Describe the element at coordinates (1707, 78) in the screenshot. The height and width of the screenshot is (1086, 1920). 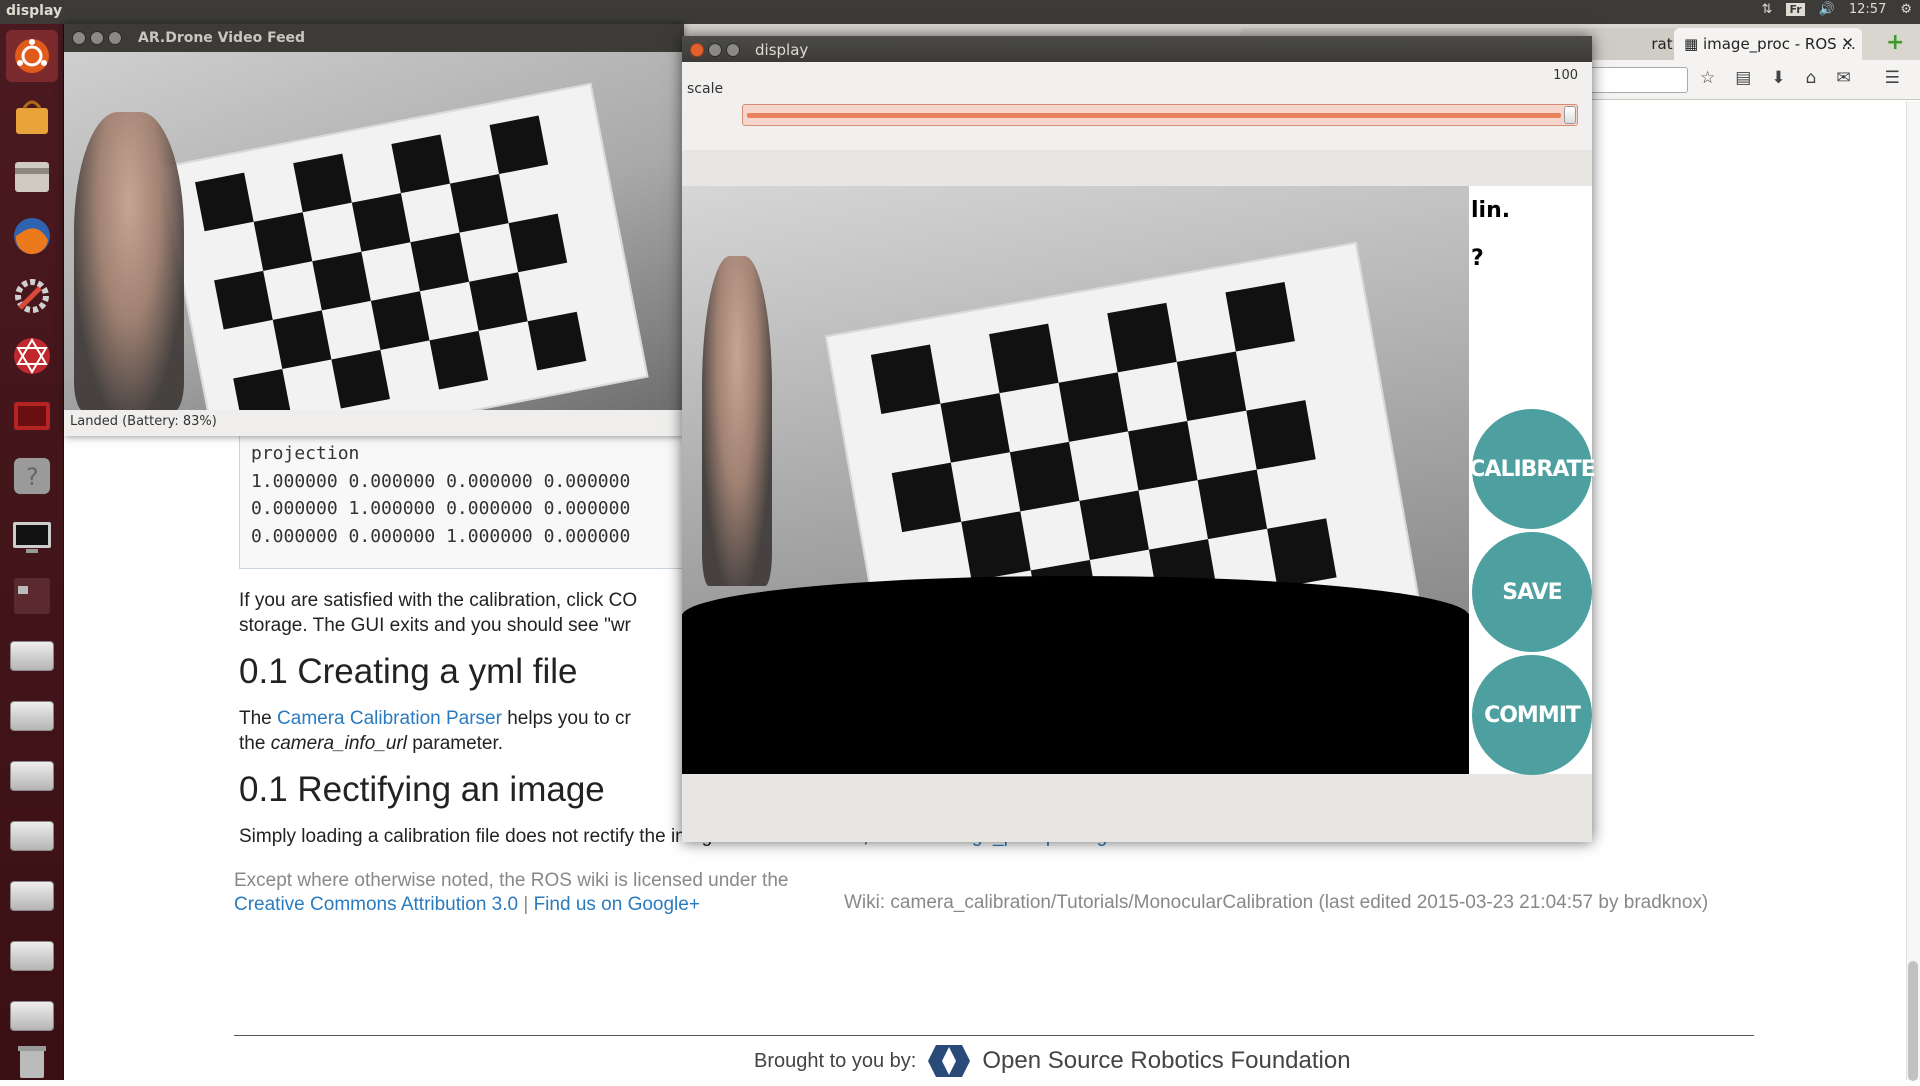
I see `bookmark-star-icon: ☆` at that location.